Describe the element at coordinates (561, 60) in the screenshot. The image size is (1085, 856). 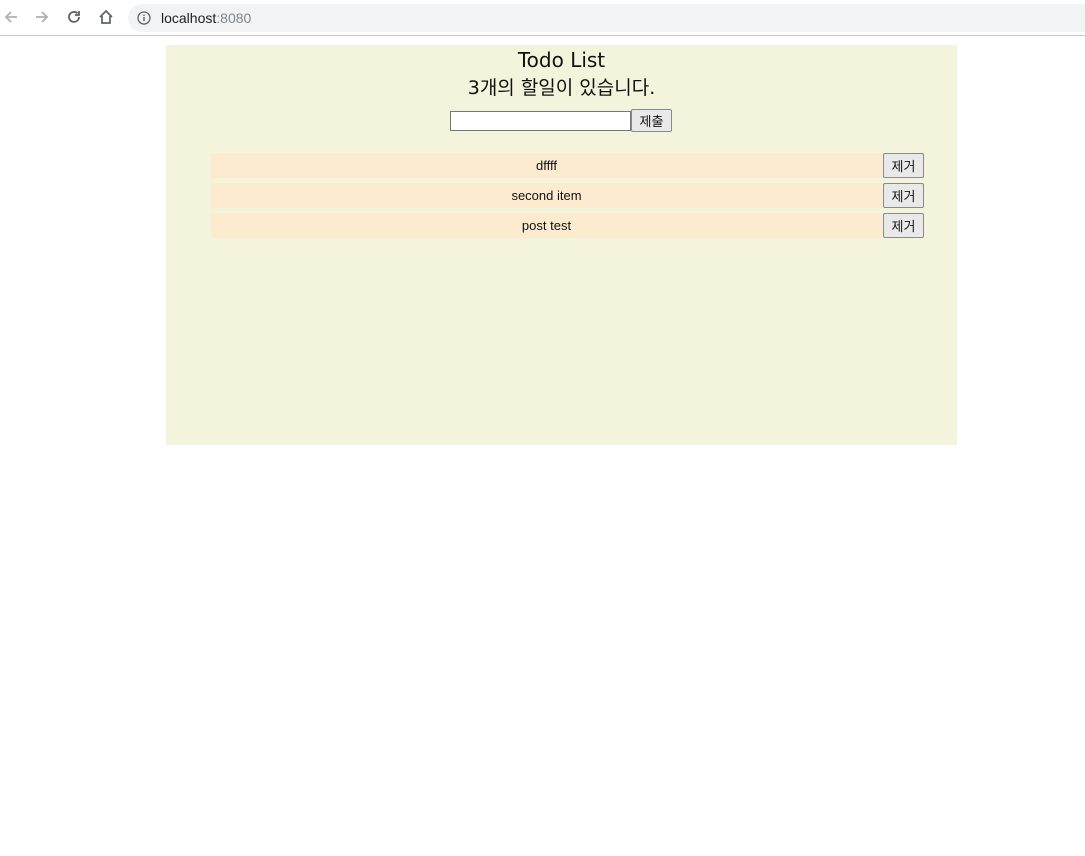
I see `page-title: Todo List` at that location.